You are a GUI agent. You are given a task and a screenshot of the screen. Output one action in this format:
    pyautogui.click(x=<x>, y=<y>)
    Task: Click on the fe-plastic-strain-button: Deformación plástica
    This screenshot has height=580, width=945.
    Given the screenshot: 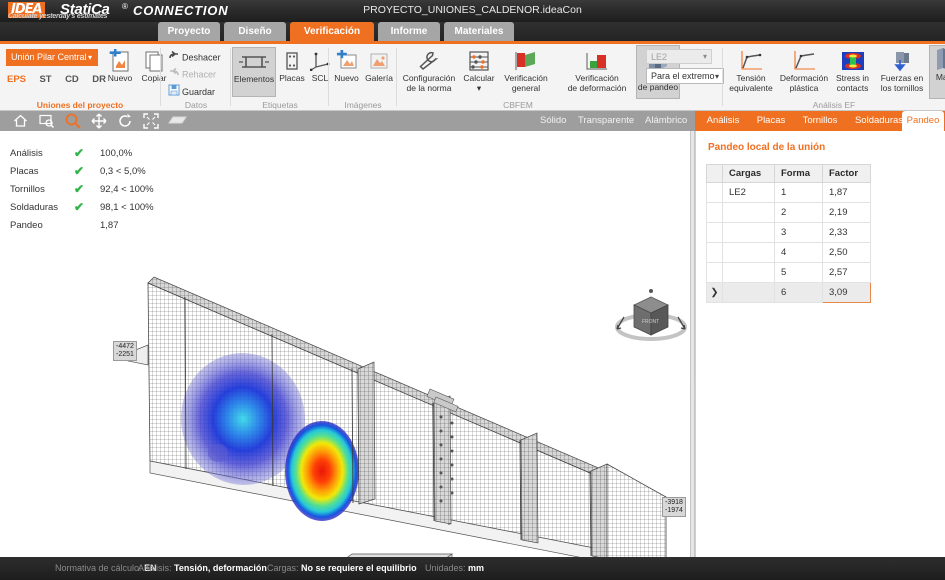 What is the action you would take?
    pyautogui.click(x=804, y=72)
    